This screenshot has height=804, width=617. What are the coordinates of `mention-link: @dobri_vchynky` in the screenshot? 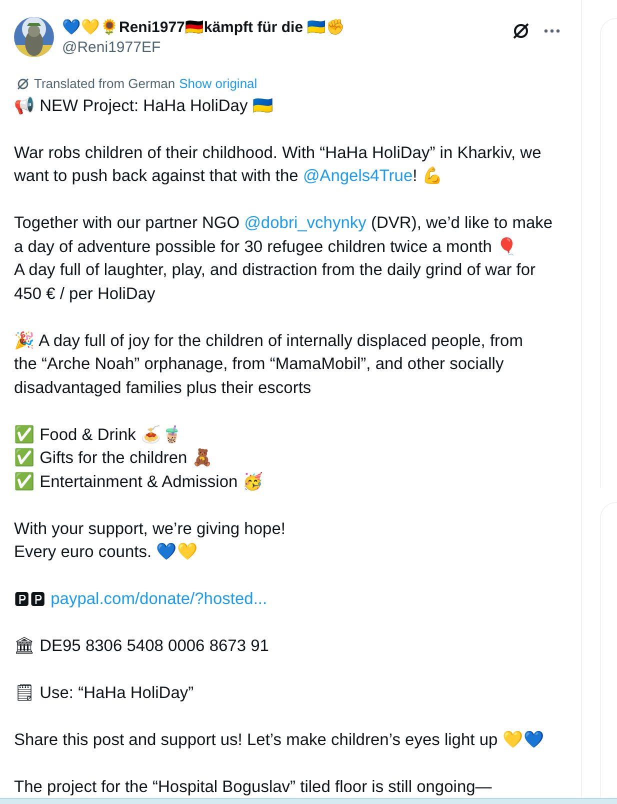 It's located at (305, 223).